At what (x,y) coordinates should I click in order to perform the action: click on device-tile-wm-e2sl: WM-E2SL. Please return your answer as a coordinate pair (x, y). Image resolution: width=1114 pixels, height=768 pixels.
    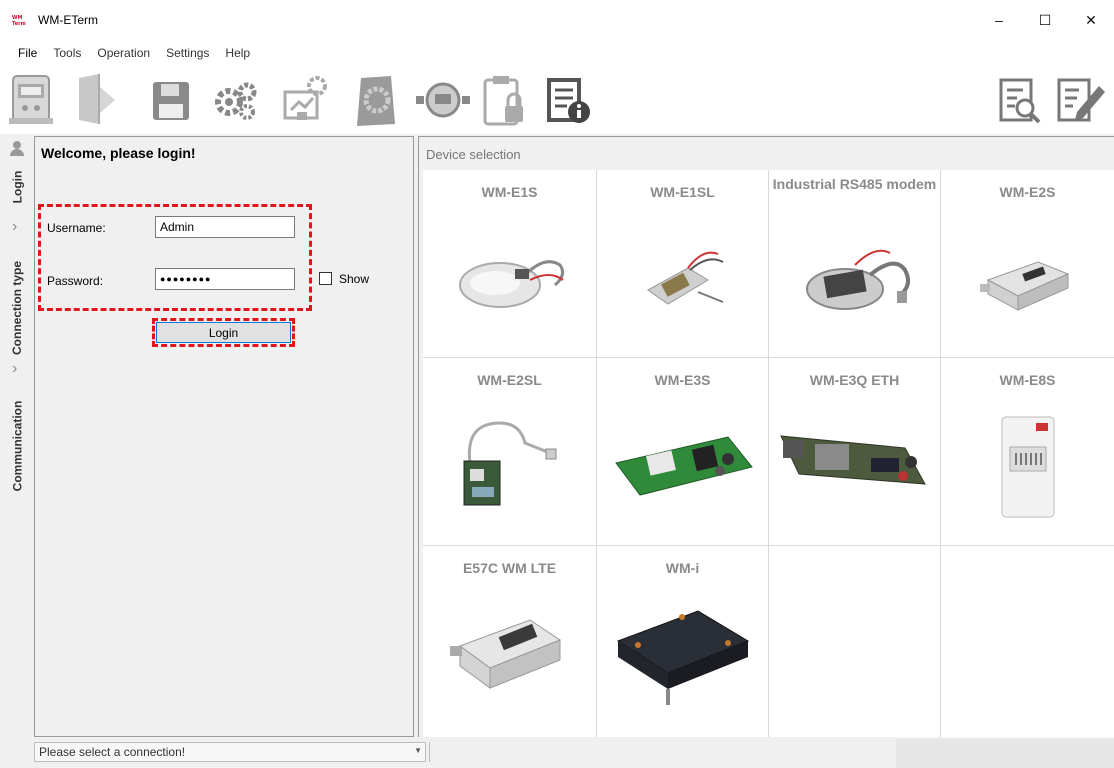
    Looking at the image, I should click on (510, 452).